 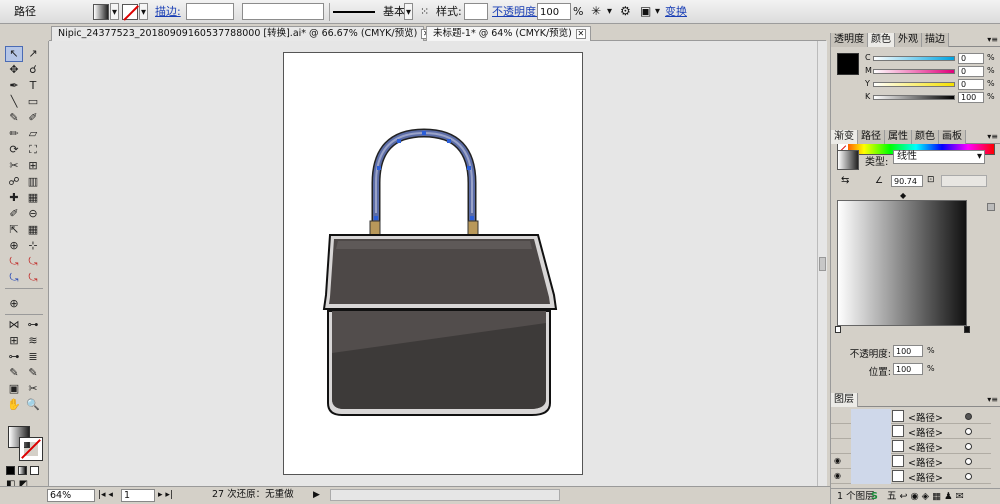 I want to click on pencil-tool-icon: ✐, so click(x=33, y=118).